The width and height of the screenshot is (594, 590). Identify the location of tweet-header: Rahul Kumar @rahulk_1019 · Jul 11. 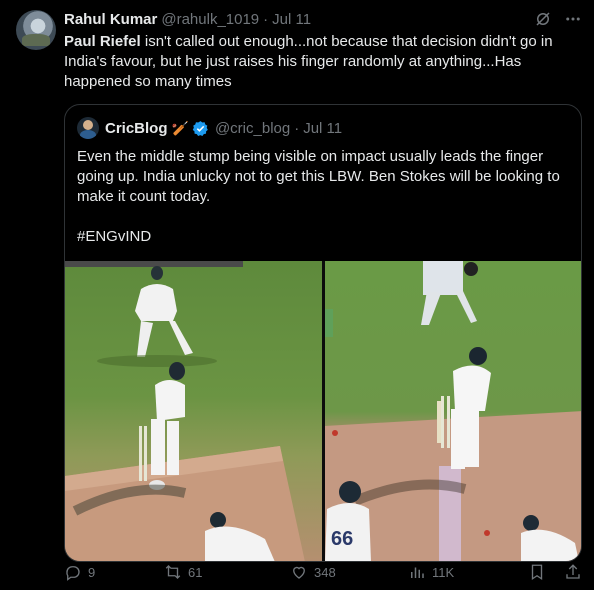
(323, 20).